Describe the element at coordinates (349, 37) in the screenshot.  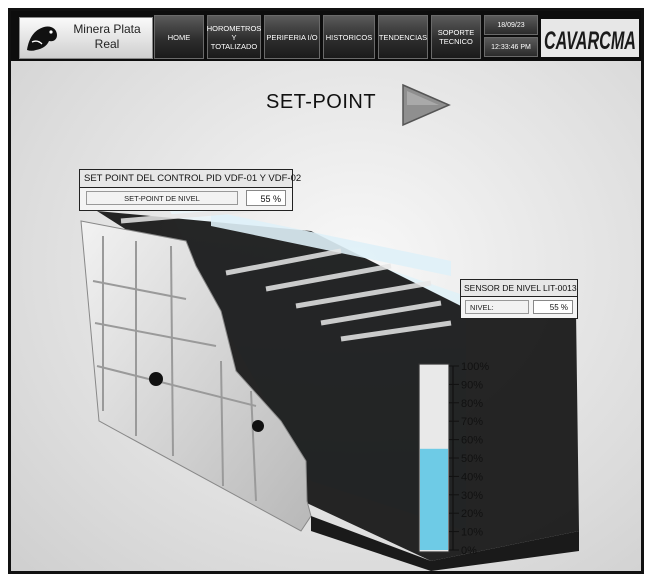
I see `nav-historicos-button: HISTORICOS` at that location.